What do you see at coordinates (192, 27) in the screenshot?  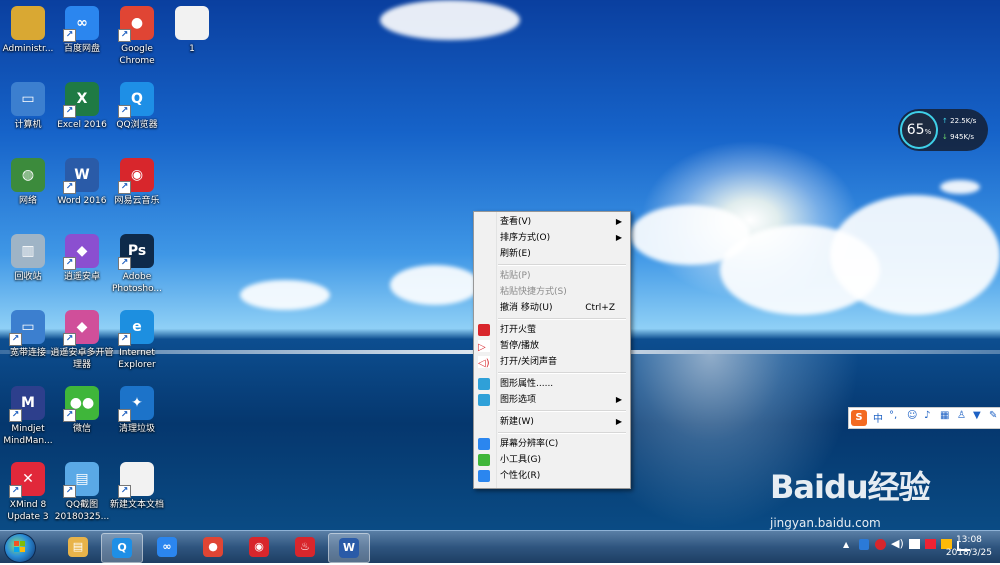 I see `desktop-icon: 1` at bounding box center [192, 27].